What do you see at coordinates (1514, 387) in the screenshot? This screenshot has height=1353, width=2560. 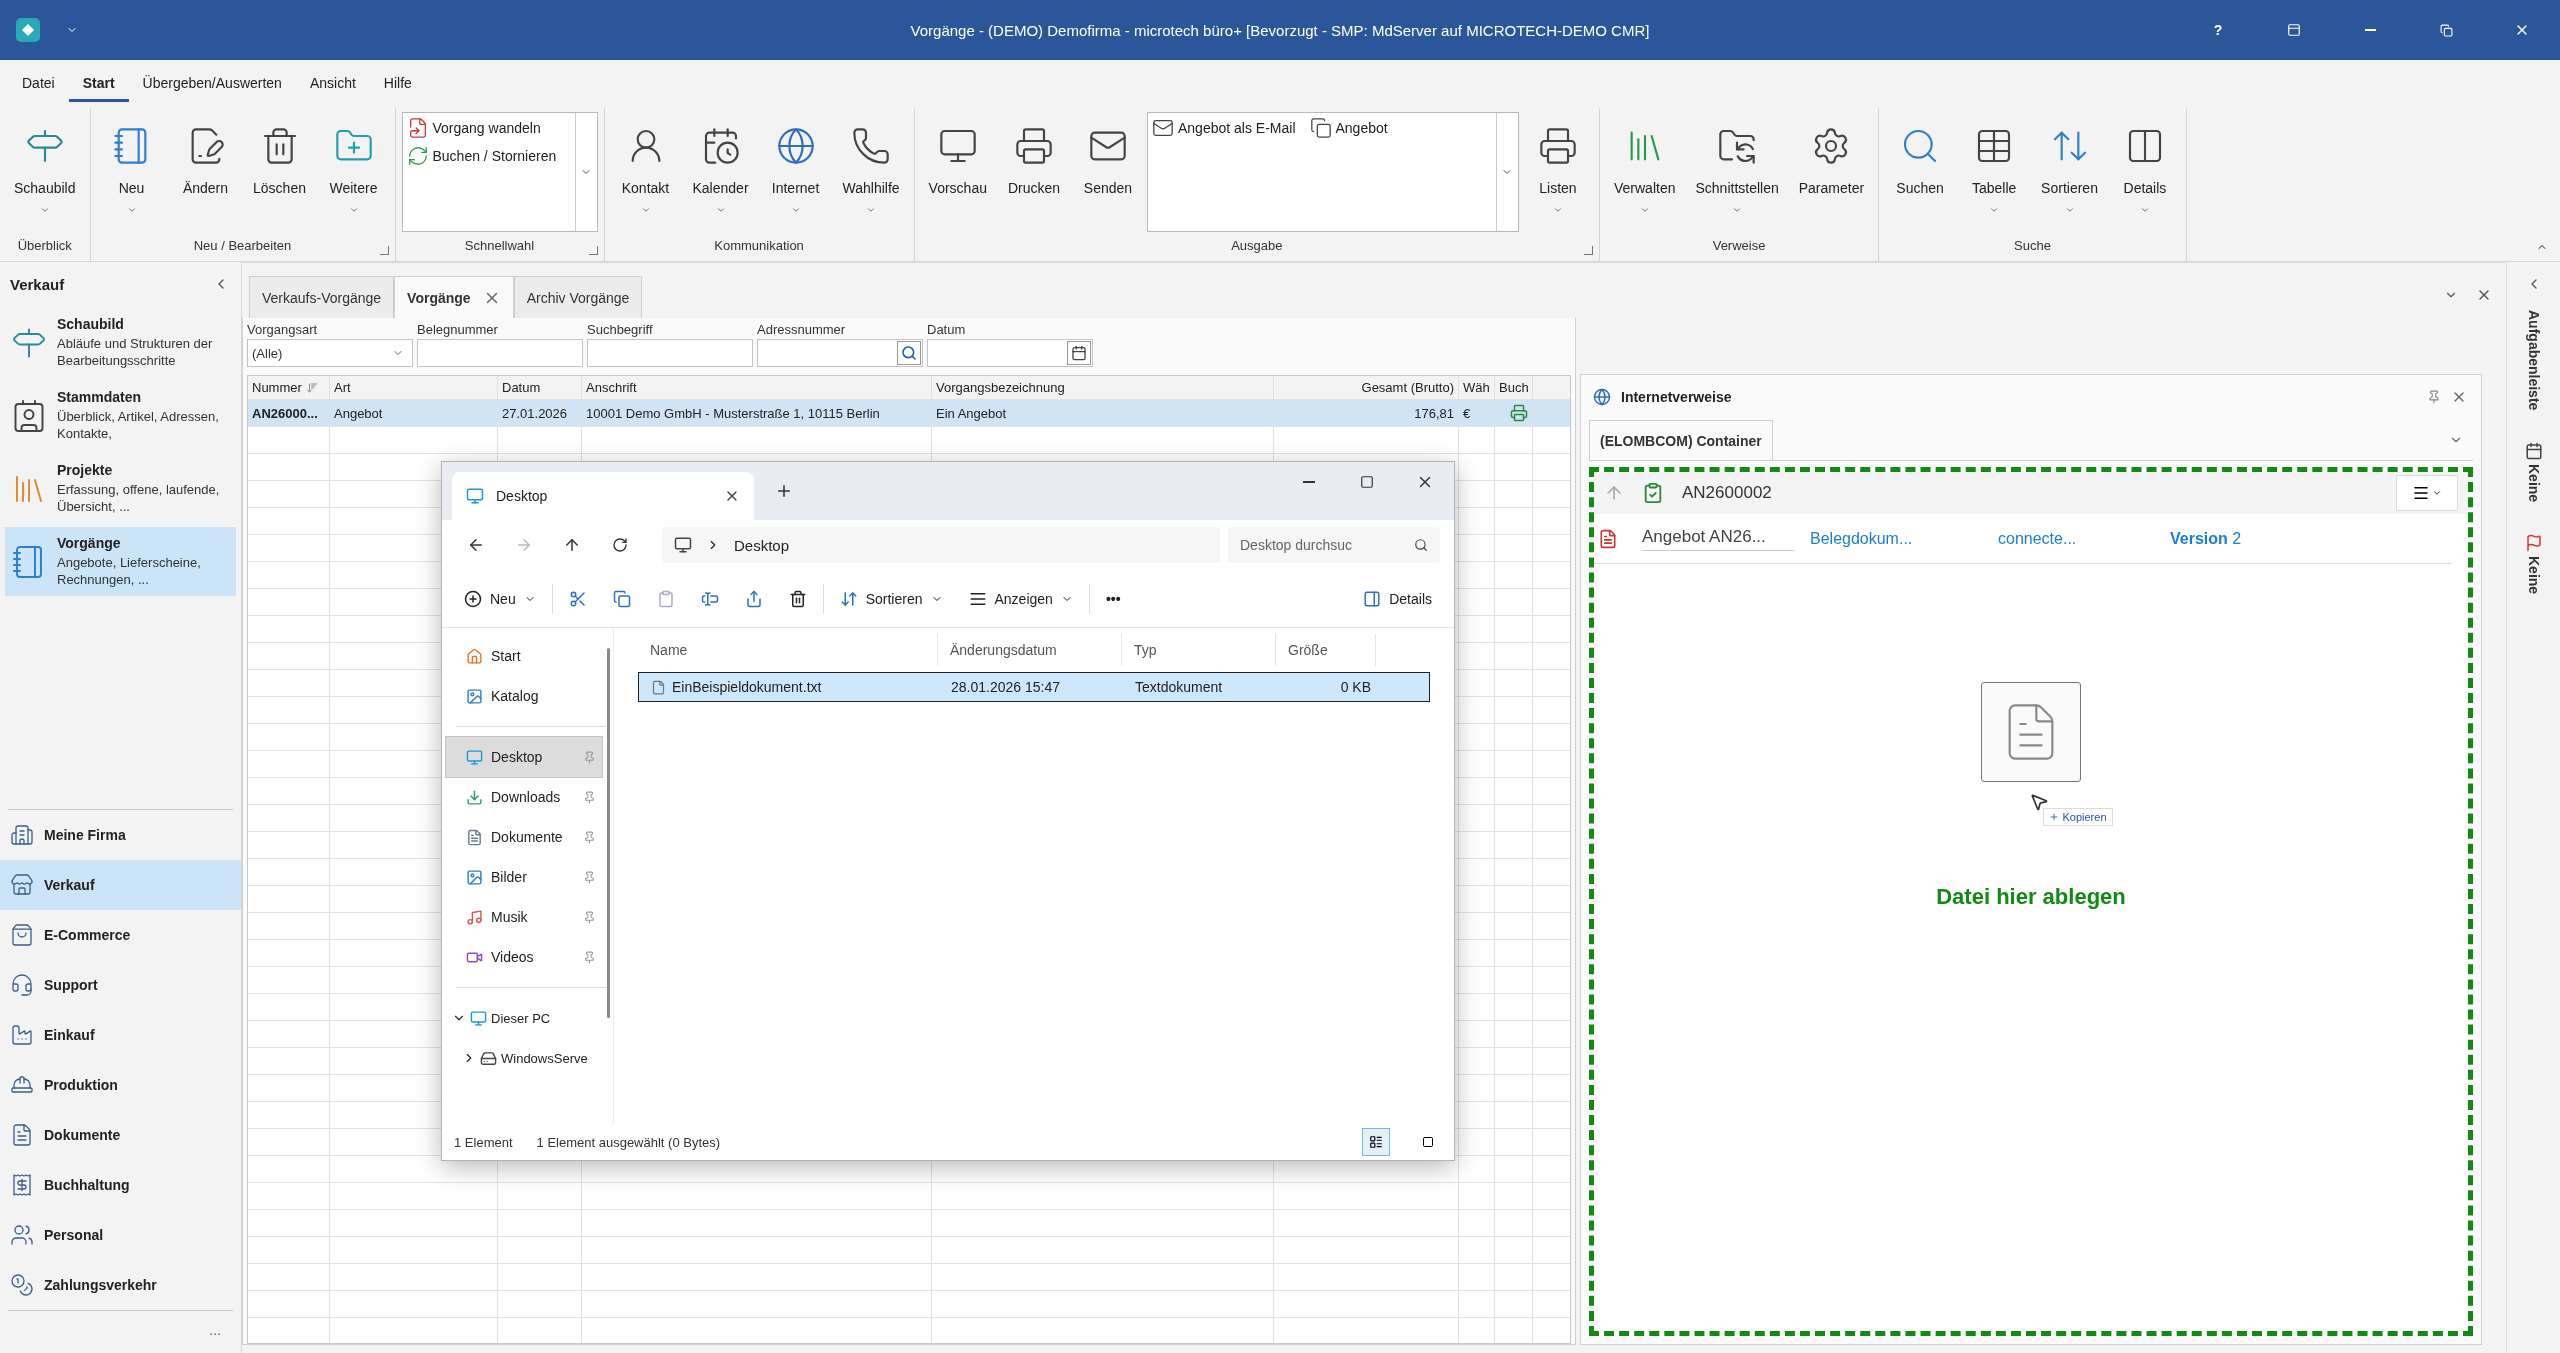 I see `column-header: Buch` at bounding box center [1514, 387].